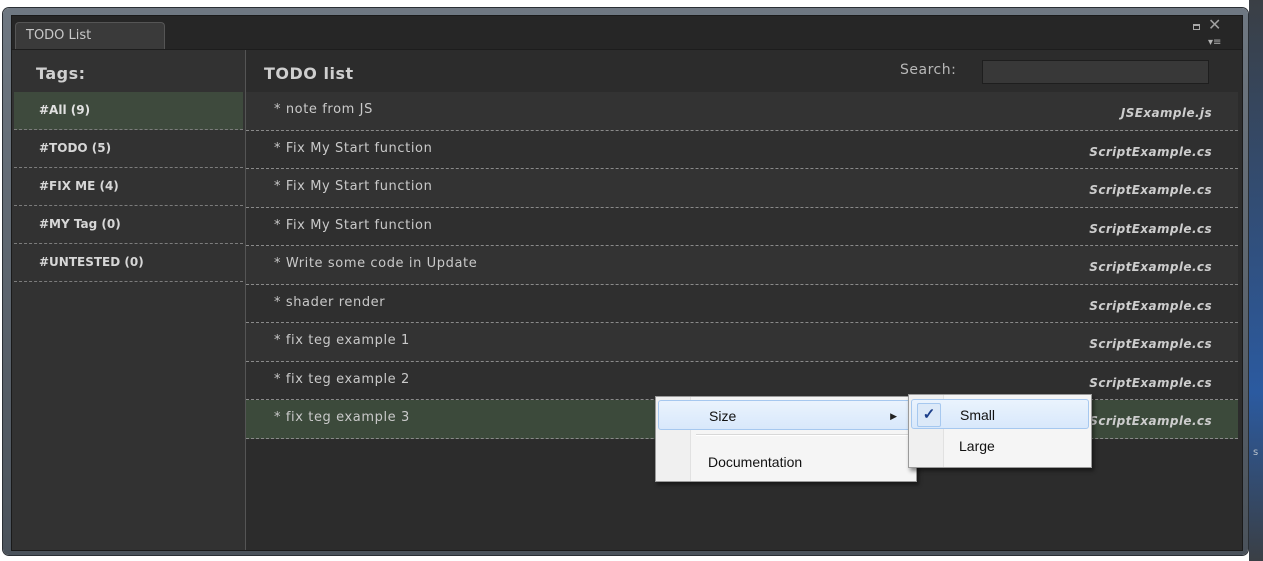  Describe the element at coordinates (342, 340) in the screenshot. I see `todo-text: * fix teg example 1` at that location.